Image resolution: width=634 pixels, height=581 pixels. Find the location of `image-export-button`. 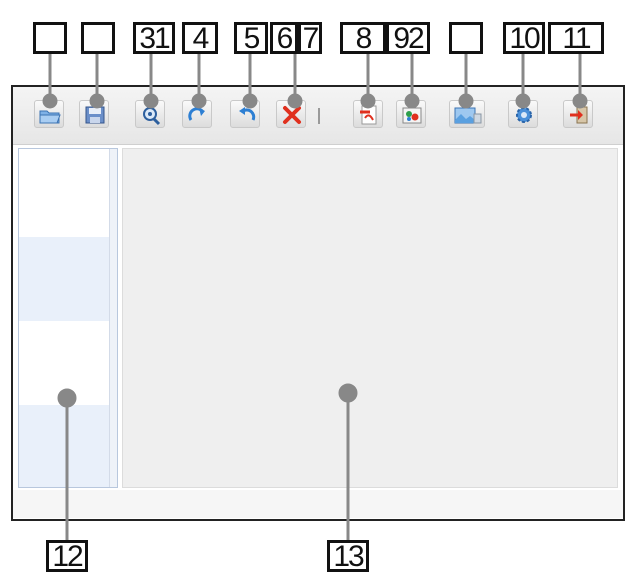

image-export-button is located at coordinates (467, 114).